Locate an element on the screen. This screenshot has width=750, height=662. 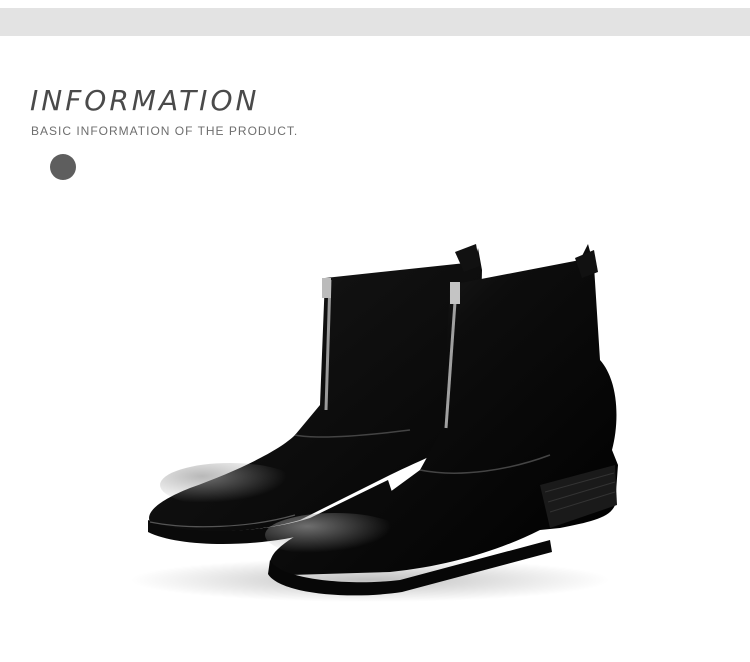
section-subtitle: BASIC INFORMATION OF THE PRODUCT. is located at coordinates (165, 131).